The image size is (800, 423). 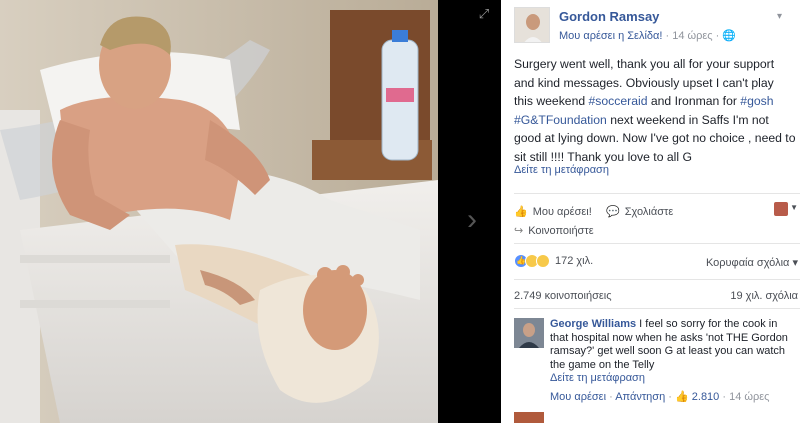 I want to click on top-comments-dropdown: Κορυφαία σχόλια ▾, so click(x=752, y=262).